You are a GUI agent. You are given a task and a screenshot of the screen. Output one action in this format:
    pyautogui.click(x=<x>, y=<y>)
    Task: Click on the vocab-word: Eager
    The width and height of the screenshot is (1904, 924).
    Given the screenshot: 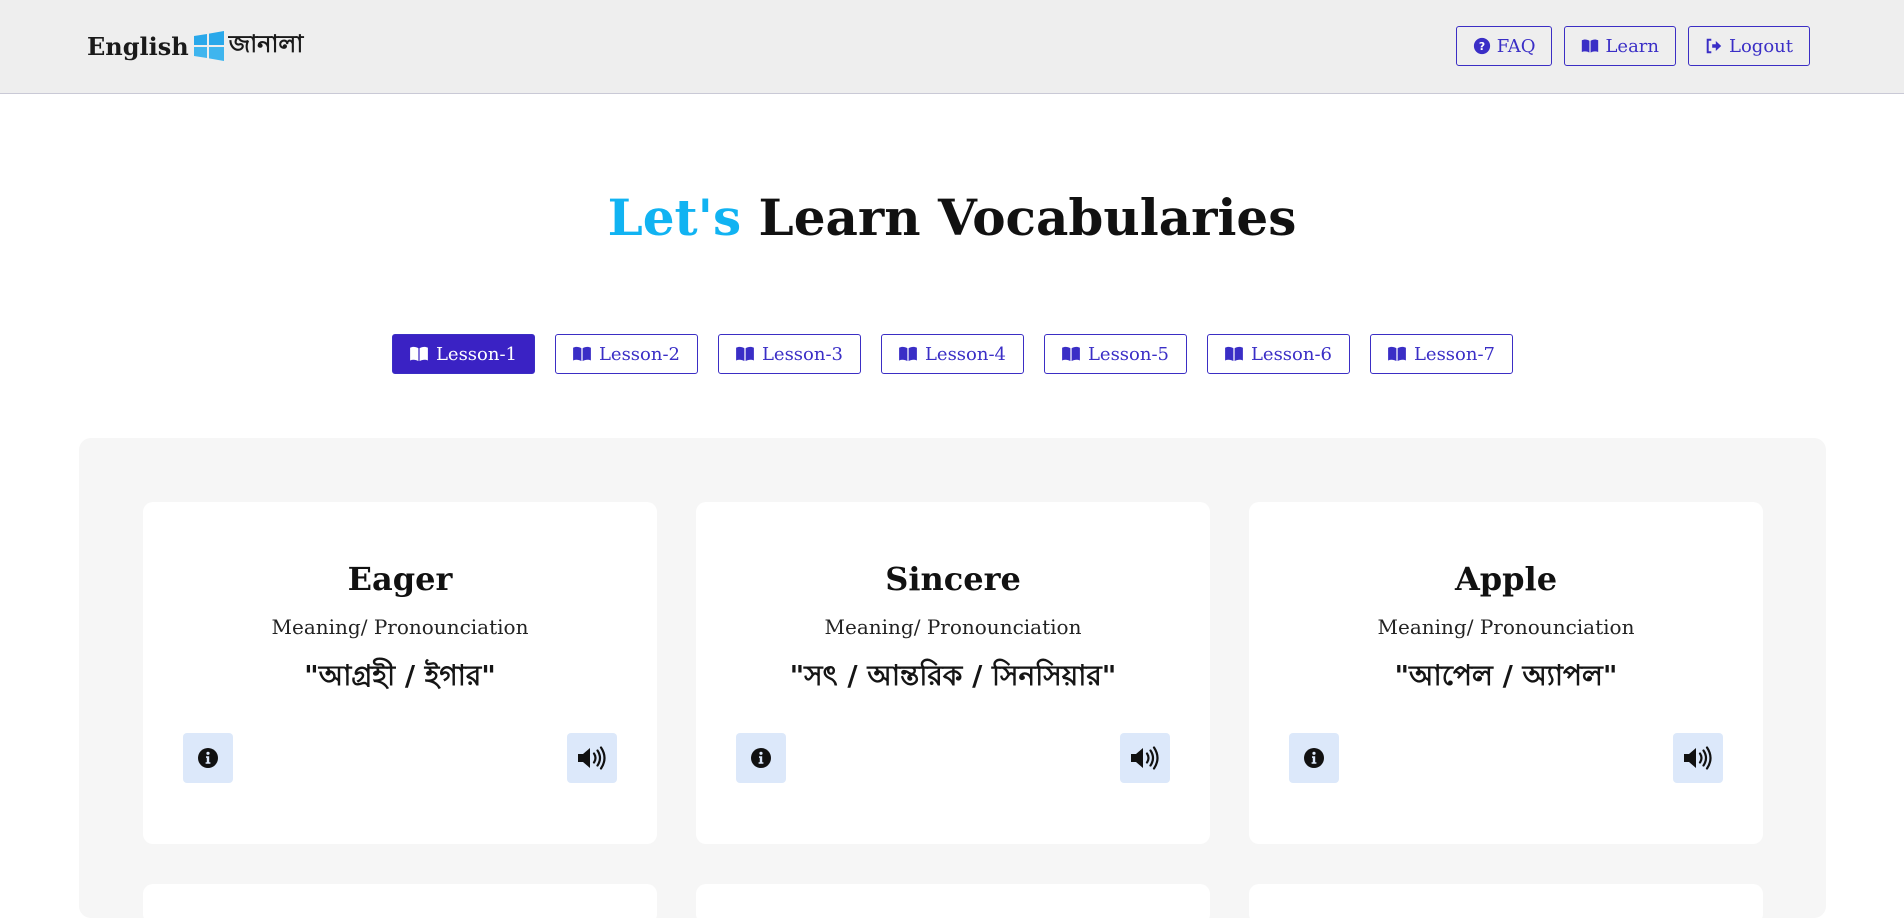 What is the action you would take?
    pyautogui.click(x=400, y=579)
    